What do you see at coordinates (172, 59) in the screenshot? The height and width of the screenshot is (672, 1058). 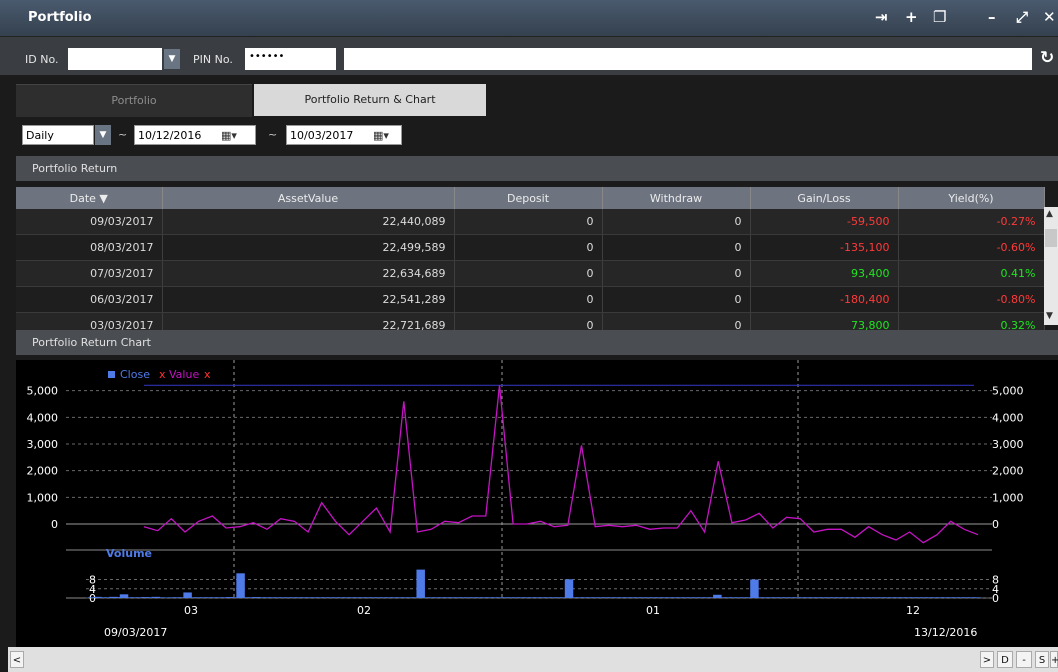 I see `id-dropdown-icon: ▼` at bounding box center [172, 59].